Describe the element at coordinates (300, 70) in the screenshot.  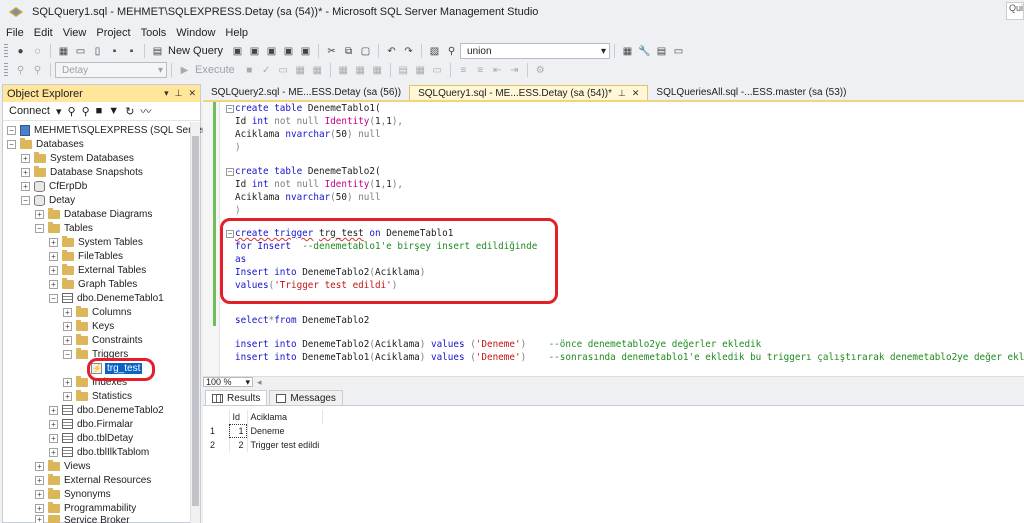
I see `display-plan-icon: ▦` at that location.